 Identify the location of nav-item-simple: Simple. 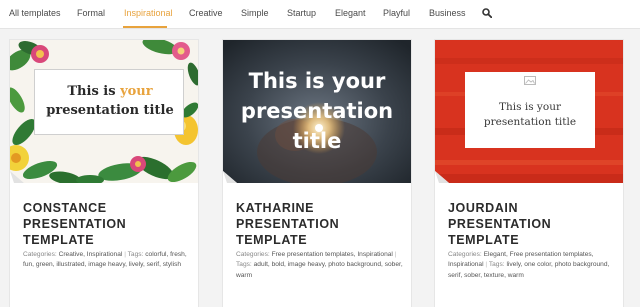
(255, 13).